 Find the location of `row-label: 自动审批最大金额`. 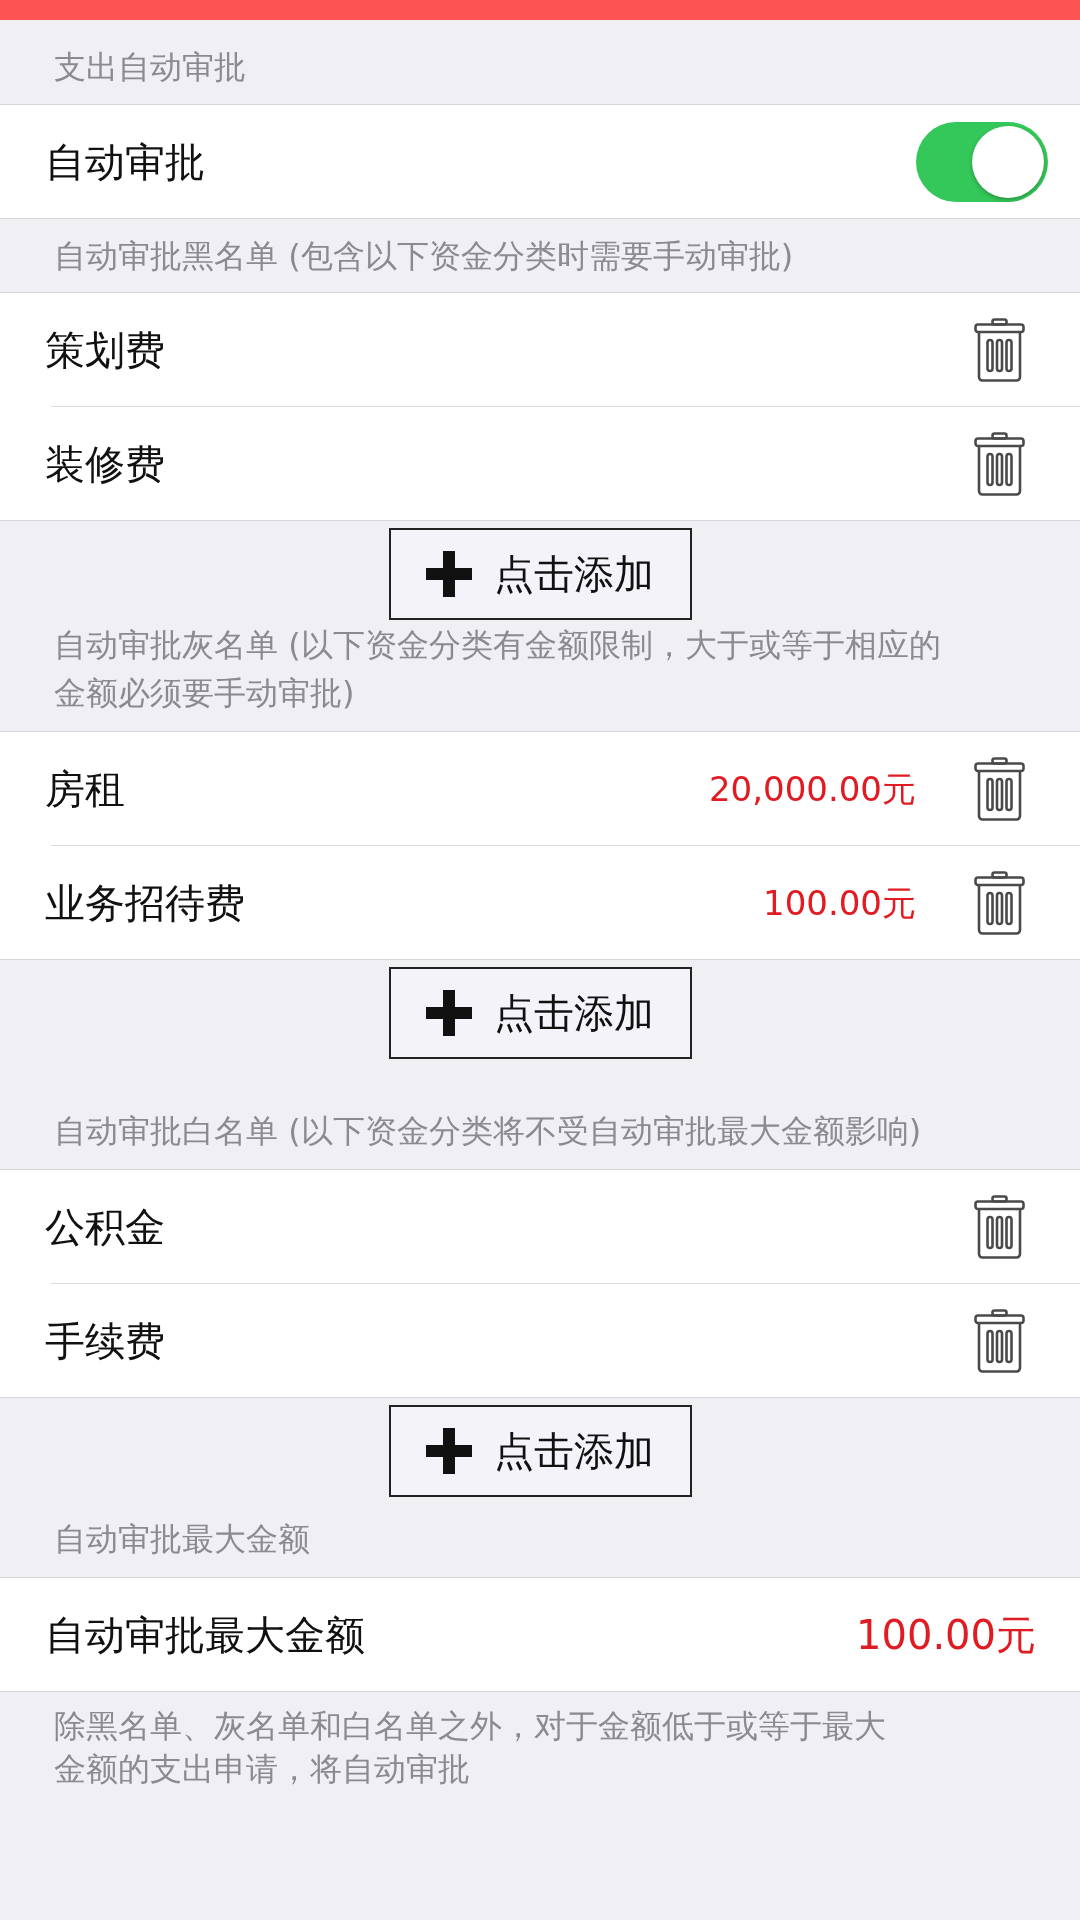

row-label: 自动审批最大金额 is located at coordinates (205, 1635).